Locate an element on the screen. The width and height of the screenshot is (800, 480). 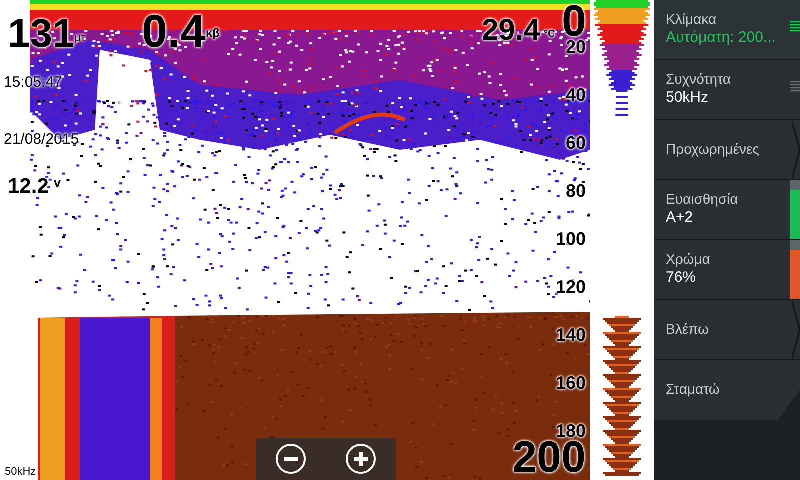
menu-item-value: A+2 is located at coordinates (680, 218).